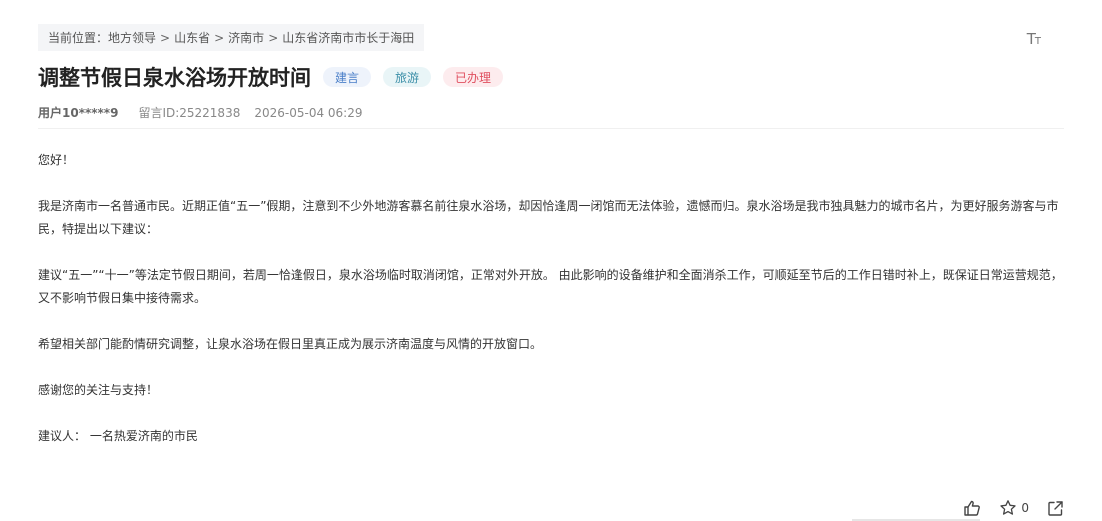 The width and height of the screenshot is (1102, 521). Describe the element at coordinates (78, 38) in the screenshot. I see `breadcrumb-prefix: 当前位置：` at that location.